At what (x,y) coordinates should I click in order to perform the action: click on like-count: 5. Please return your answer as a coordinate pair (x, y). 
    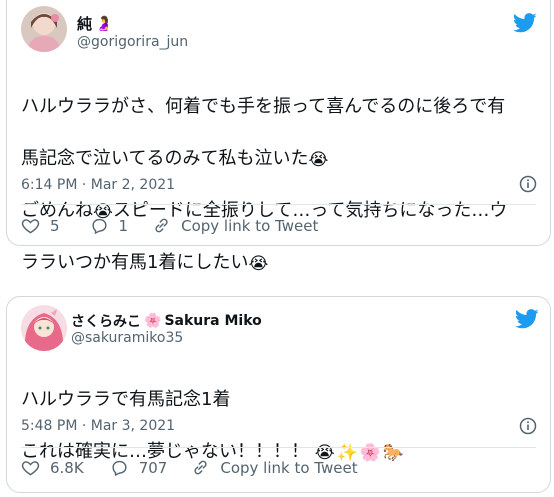
    Looking at the image, I should click on (55, 225).